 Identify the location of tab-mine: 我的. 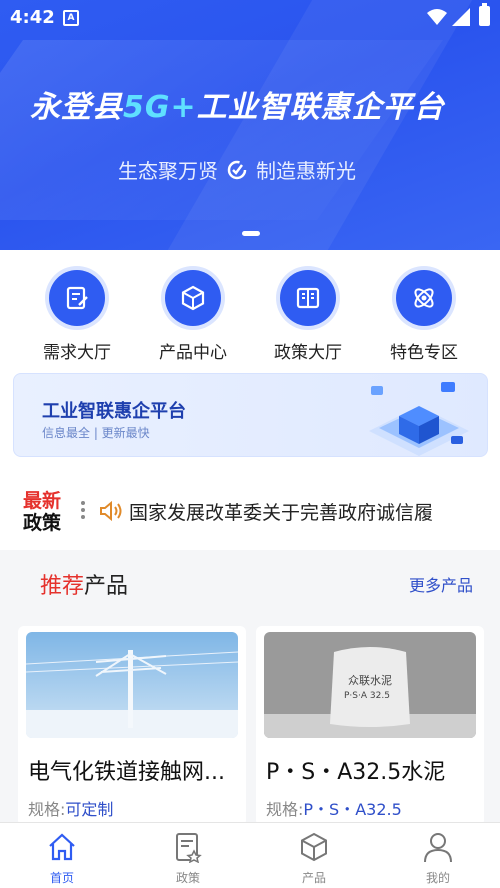
(438, 857).